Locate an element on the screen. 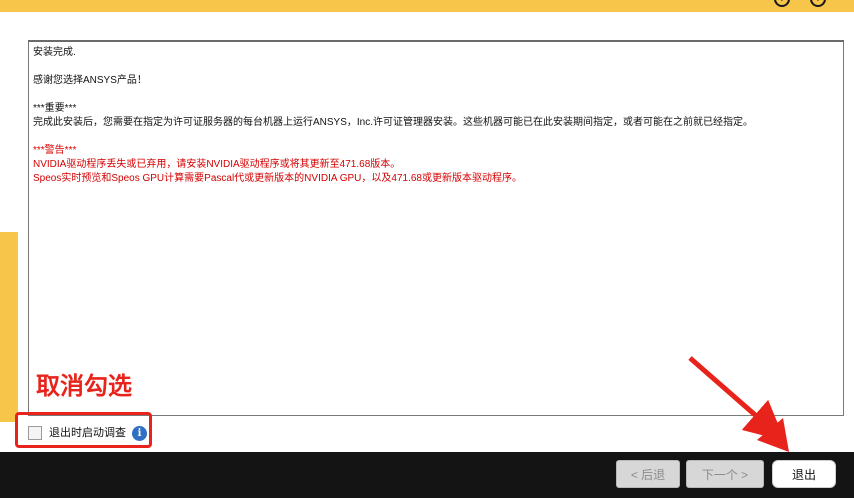 This screenshot has height=498, width=854. message-line: 感谢您选择ANSYS产品！ is located at coordinates (90, 80).